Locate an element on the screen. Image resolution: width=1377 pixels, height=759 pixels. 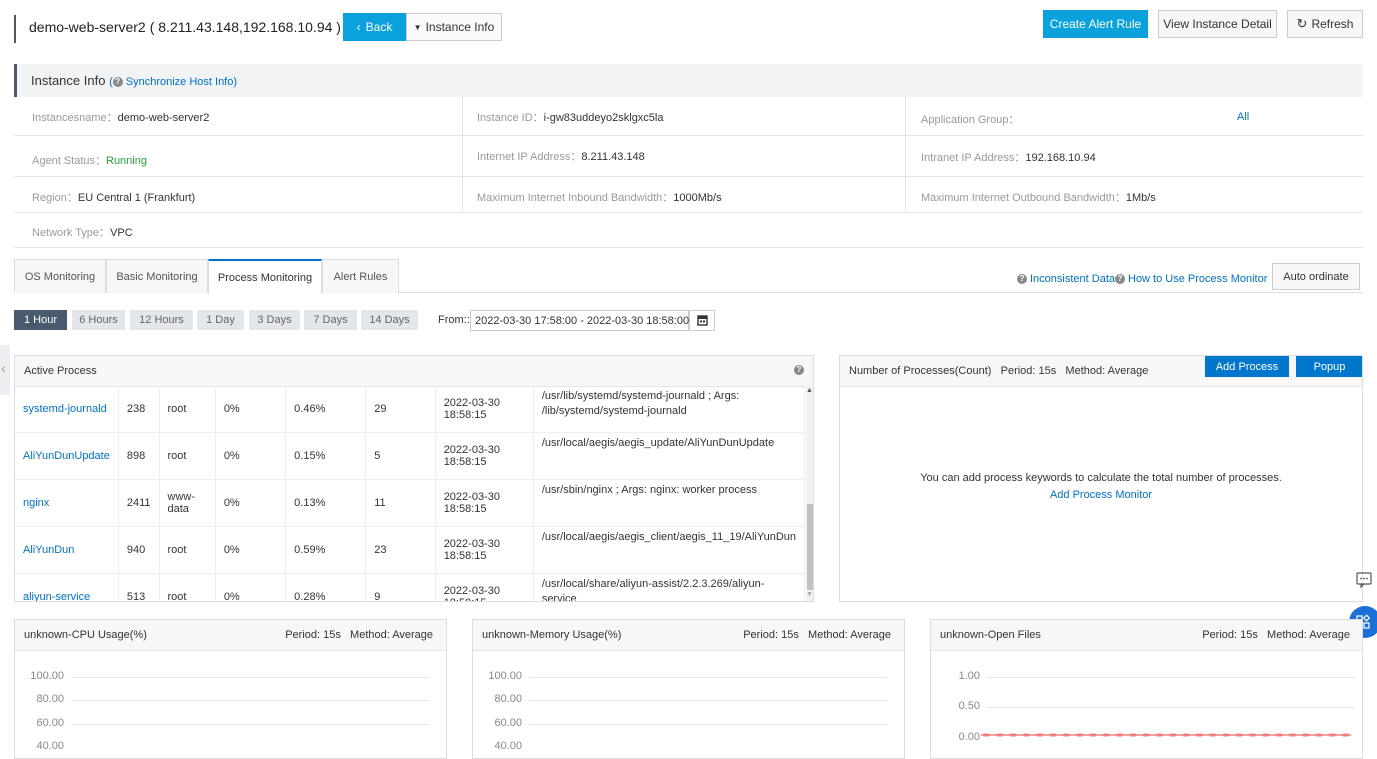
range-3-days: 3 Days is located at coordinates (274, 320).